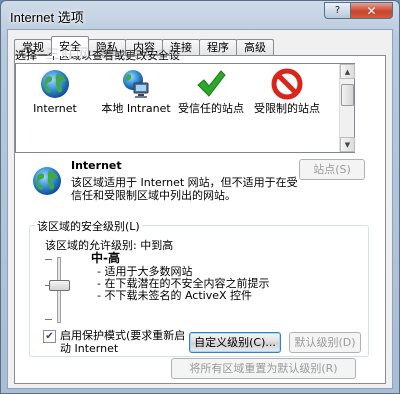 This screenshot has width=400, height=394. Describe the element at coordinates (97, 55) in the screenshot. I see `zone-select-label: 选择一个区域以查看或更改安全设` at that location.